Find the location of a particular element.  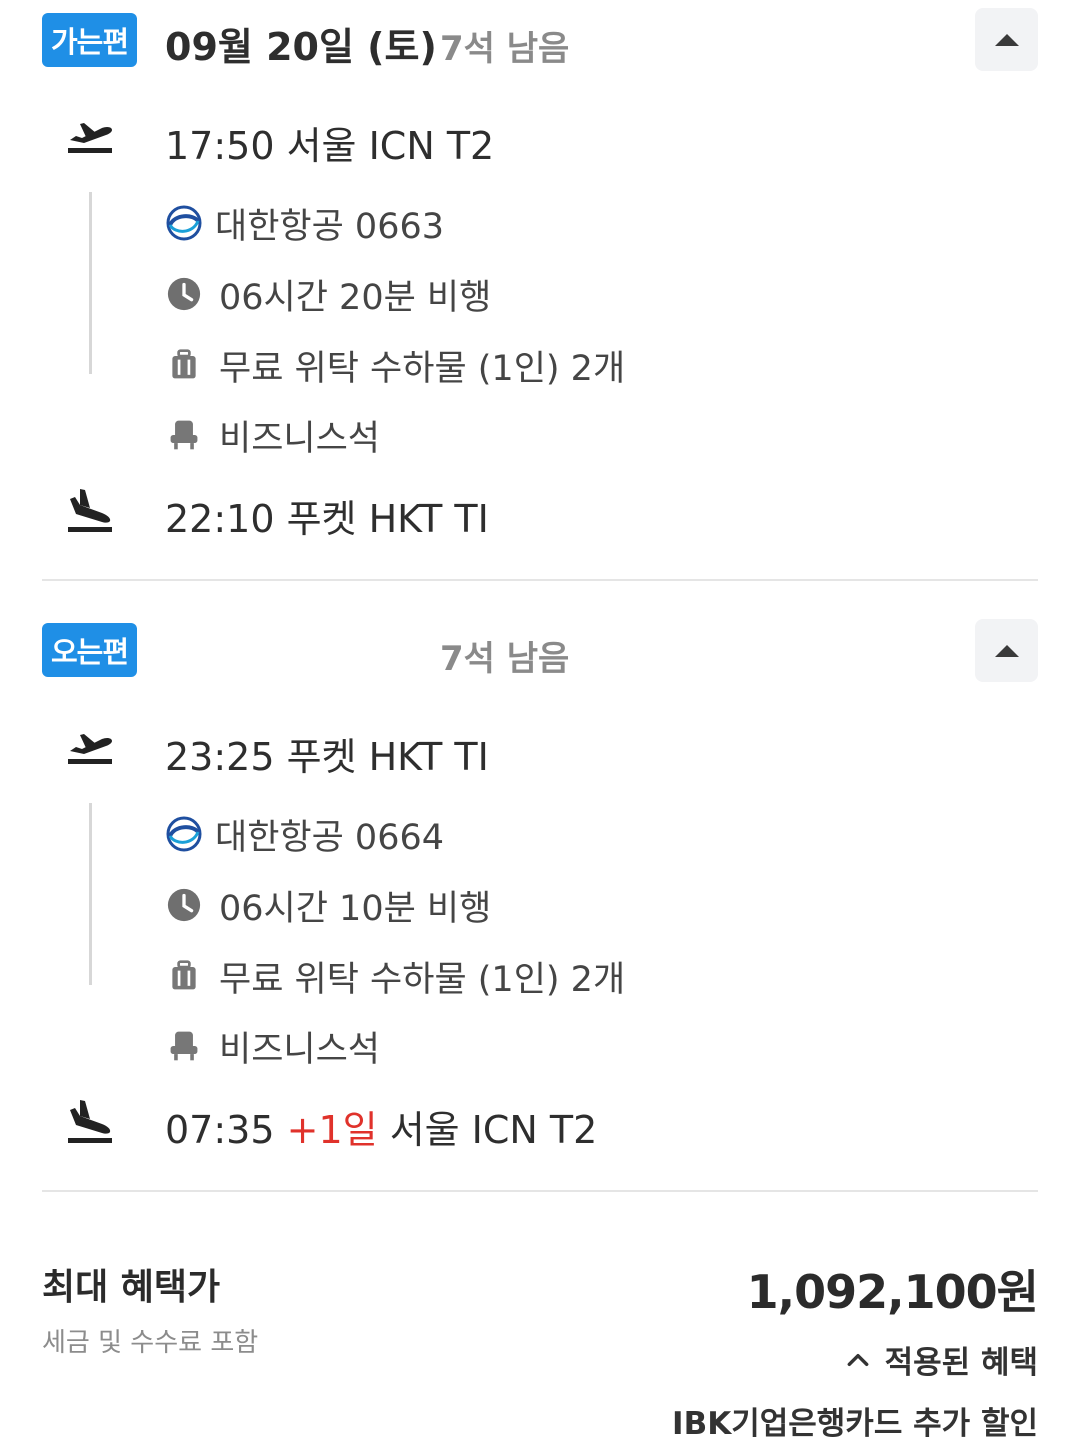

outbound-airline-row: 대한항공 0663 is located at coordinates (304, 223).